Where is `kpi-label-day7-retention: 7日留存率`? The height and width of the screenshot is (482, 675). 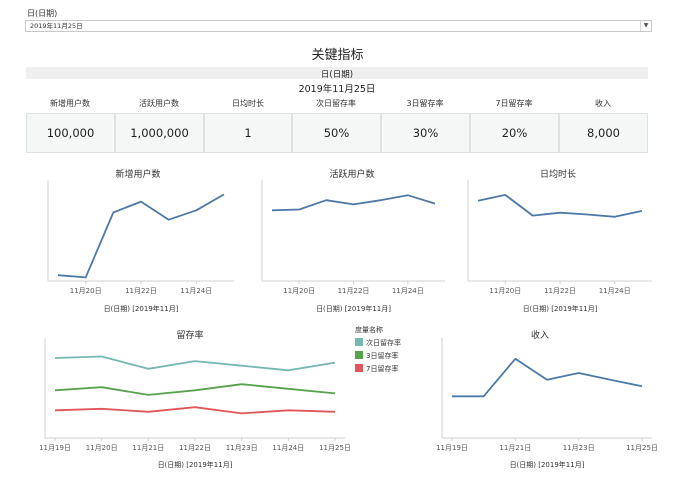 kpi-label-day7-retention: 7日留存率 is located at coordinates (514, 103).